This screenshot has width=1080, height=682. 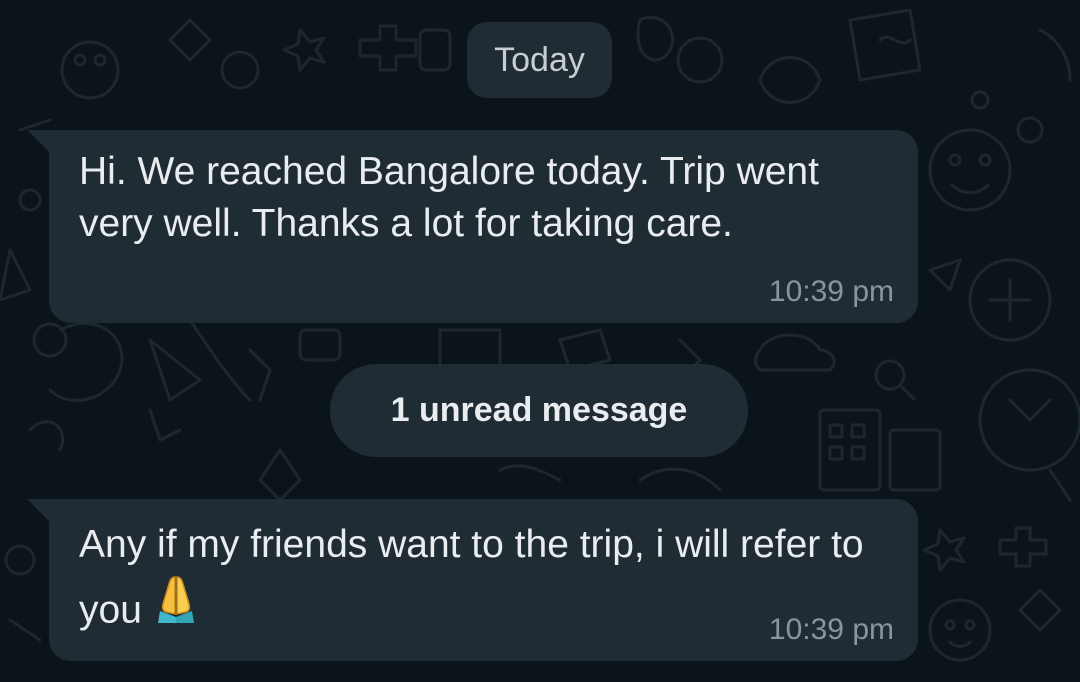 I want to click on unread-messages-separator: 1 unread message, so click(x=539, y=410).